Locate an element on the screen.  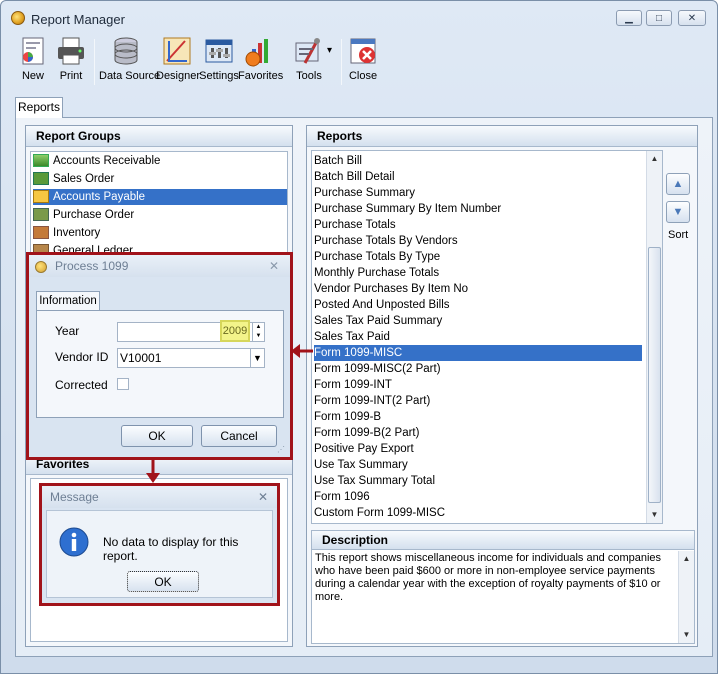
resize-grip-icon: ⋰ is located at coordinates (281, 449).